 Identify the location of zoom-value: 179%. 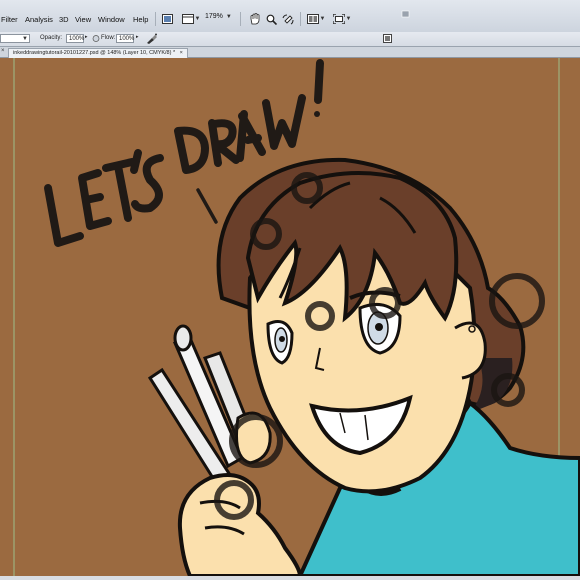
(214, 16).